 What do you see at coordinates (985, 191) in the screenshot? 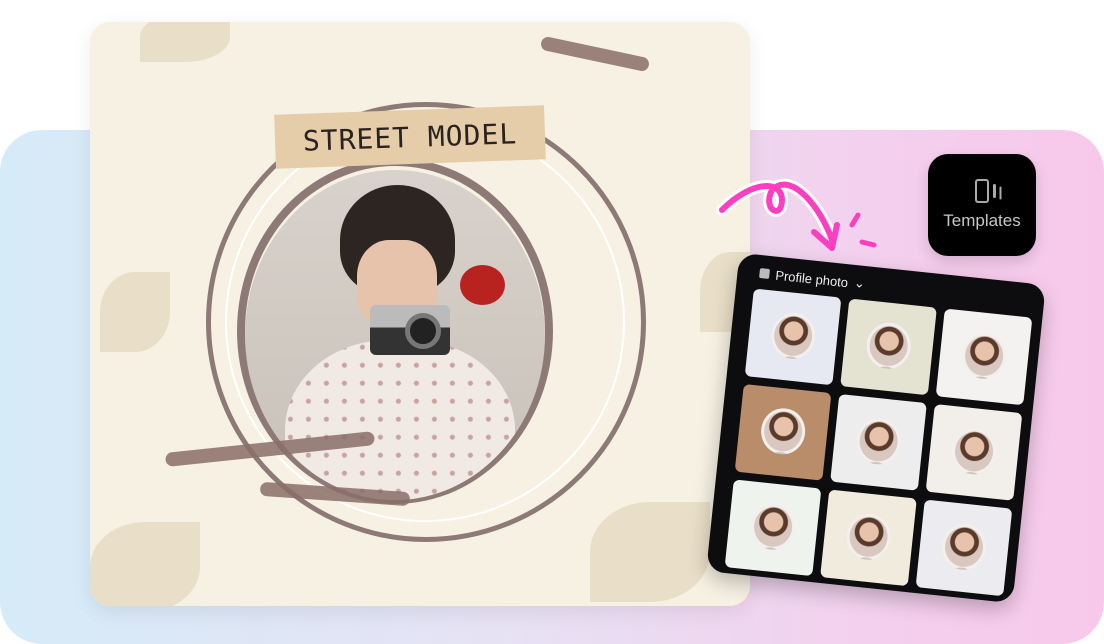
I see `templates-icon` at bounding box center [985, 191].